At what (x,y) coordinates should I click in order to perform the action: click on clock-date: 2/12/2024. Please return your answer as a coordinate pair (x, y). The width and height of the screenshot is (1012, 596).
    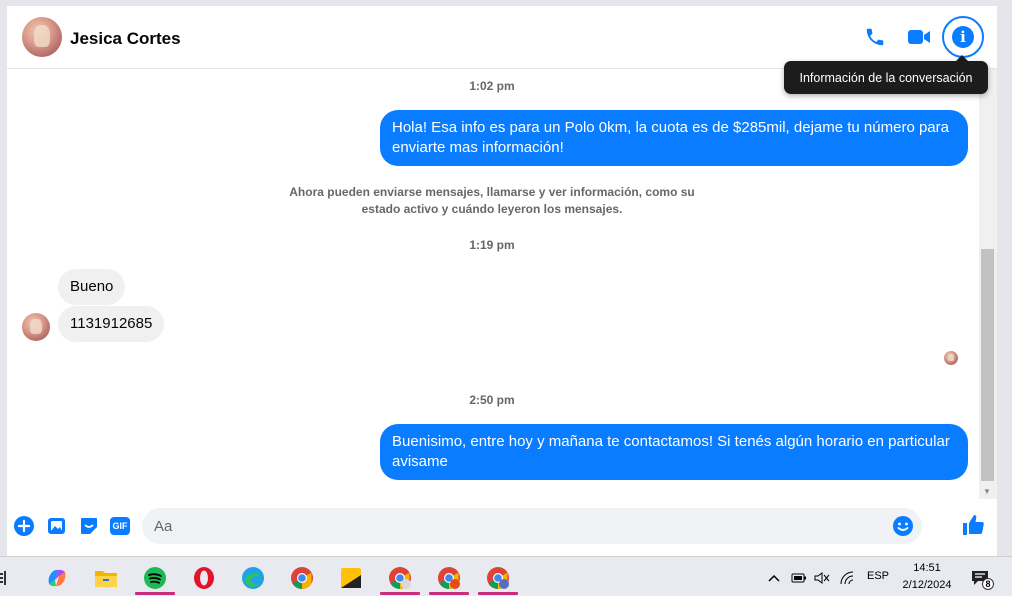
    Looking at the image, I should click on (927, 585).